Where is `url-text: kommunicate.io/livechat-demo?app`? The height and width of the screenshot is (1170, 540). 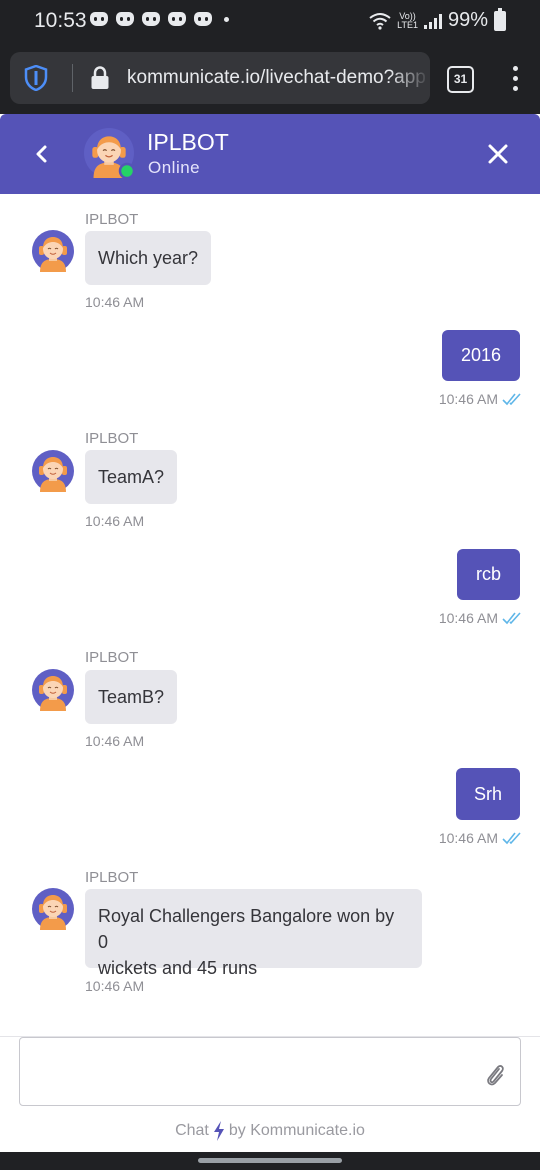
url-text: kommunicate.io/livechat-demo?app is located at coordinates (276, 78).